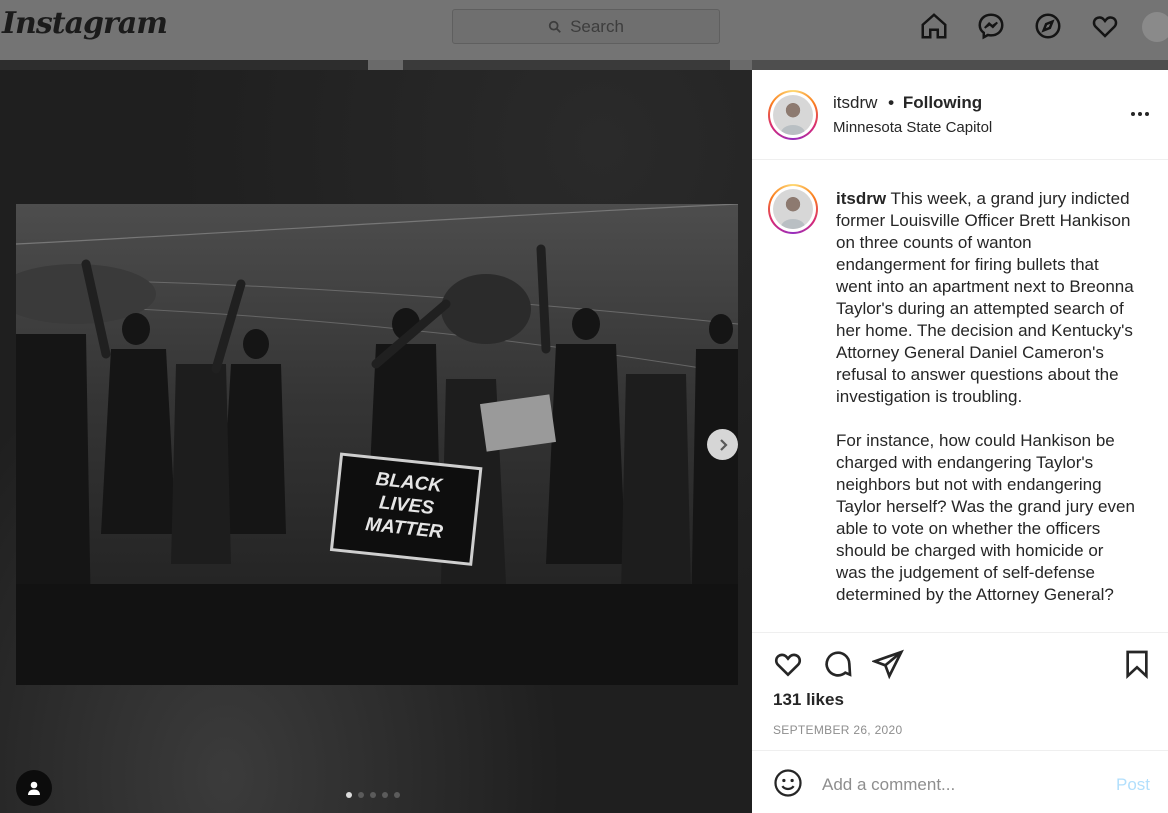 The height and width of the screenshot is (813, 1168). What do you see at coordinates (1133, 785) in the screenshot?
I see `post-comment-button: Post` at bounding box center [1133, 785].